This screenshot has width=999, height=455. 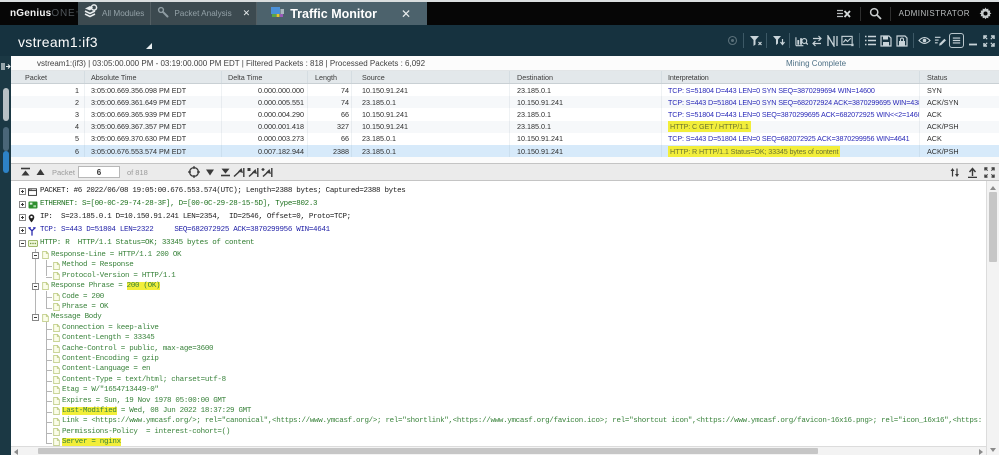 What do you see at coordinates (239, 172) in the screenshot?
I see `next-error-icon` at bounding box center [239, 172].